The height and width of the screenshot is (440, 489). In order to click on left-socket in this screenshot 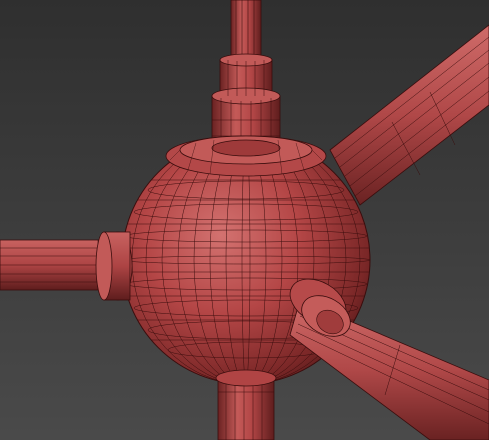, I will do `click(114, 266)`.